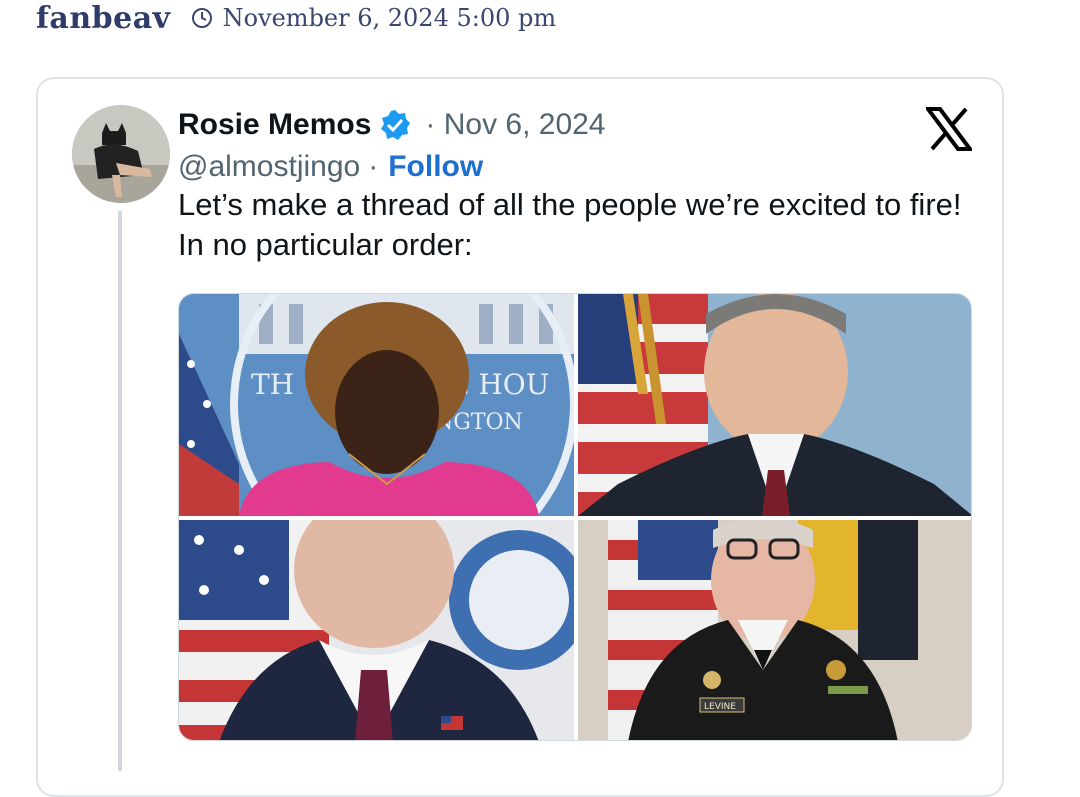 This screenshot has height=797, width=1080. I want to click on handle-row: @almostjingo · Follow, so click(330, 167).